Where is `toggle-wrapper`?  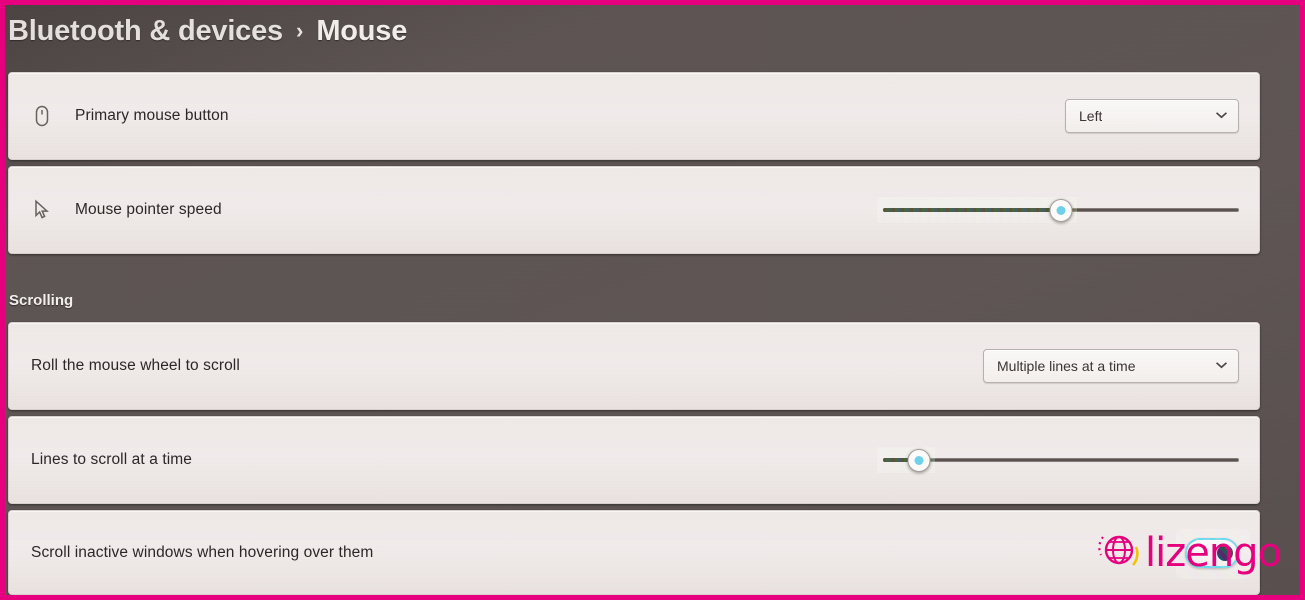
toggle-wrapper is located at coordinates (1213, 553).